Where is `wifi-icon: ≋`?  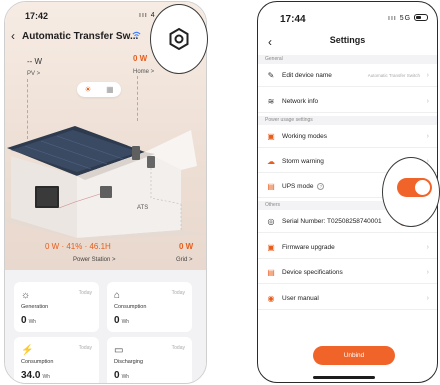 wifi-icon: ≋ is located at coordinates (271, 101).